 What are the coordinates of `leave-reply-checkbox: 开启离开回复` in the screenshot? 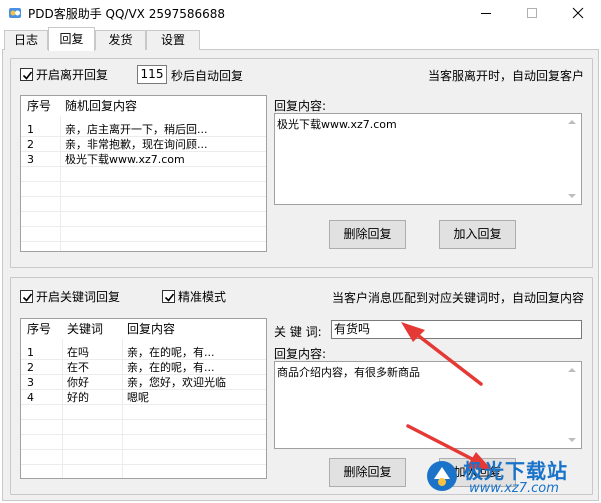 It's located at (64, 74).